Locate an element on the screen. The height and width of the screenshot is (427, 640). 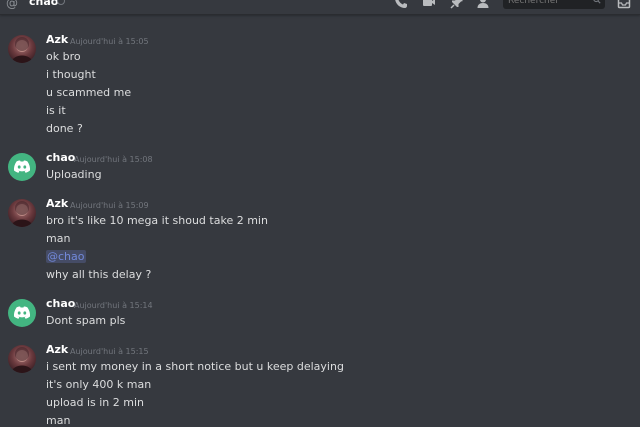
video-icon is located at coordinates (429, 5).